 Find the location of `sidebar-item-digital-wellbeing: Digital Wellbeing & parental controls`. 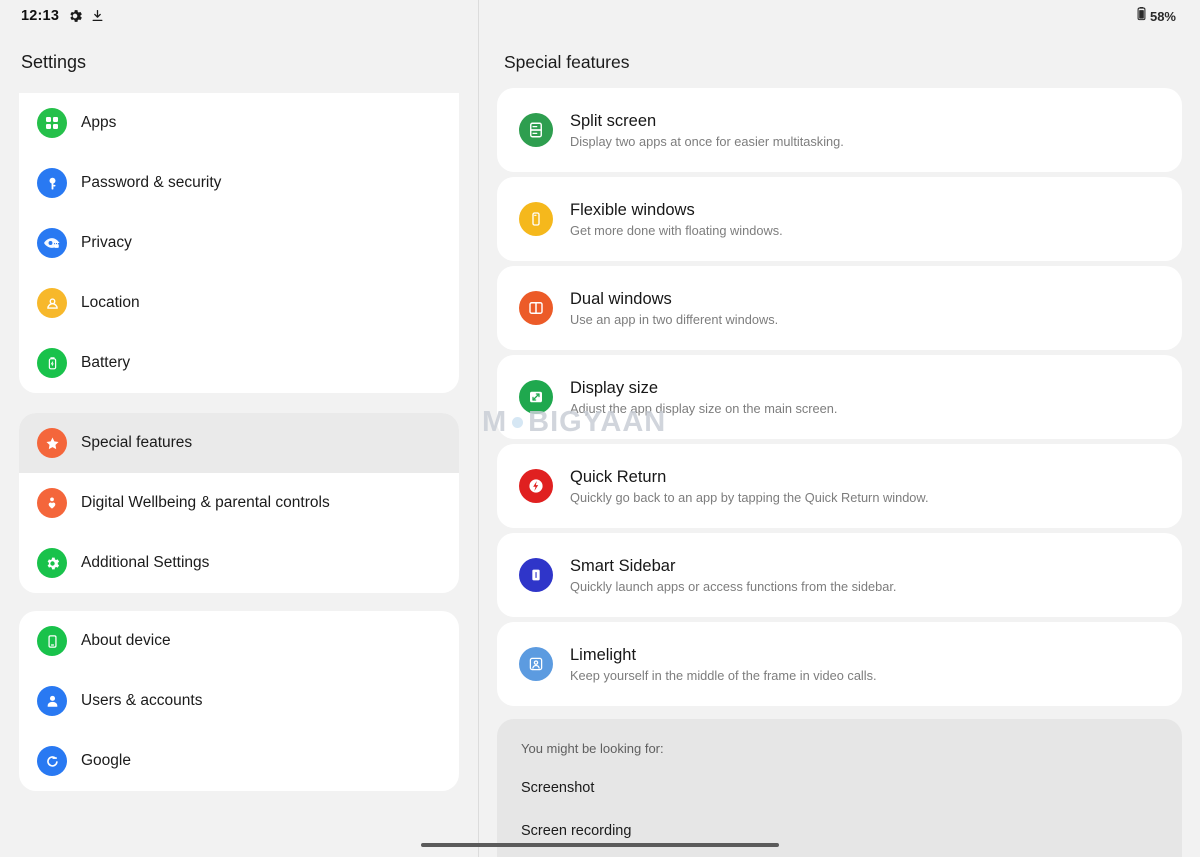

sidebar-item-digital-wellbeing: Digital Wellbeing & parental controls is located at coordinates (239, 503).